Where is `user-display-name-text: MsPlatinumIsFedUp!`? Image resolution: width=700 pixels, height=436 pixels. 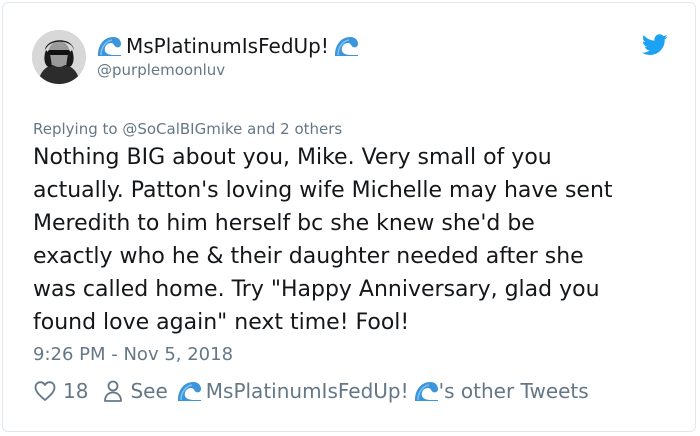
user-display-name-text: MsPlatinumIsFedUp! is located at coordinates (227, 46).